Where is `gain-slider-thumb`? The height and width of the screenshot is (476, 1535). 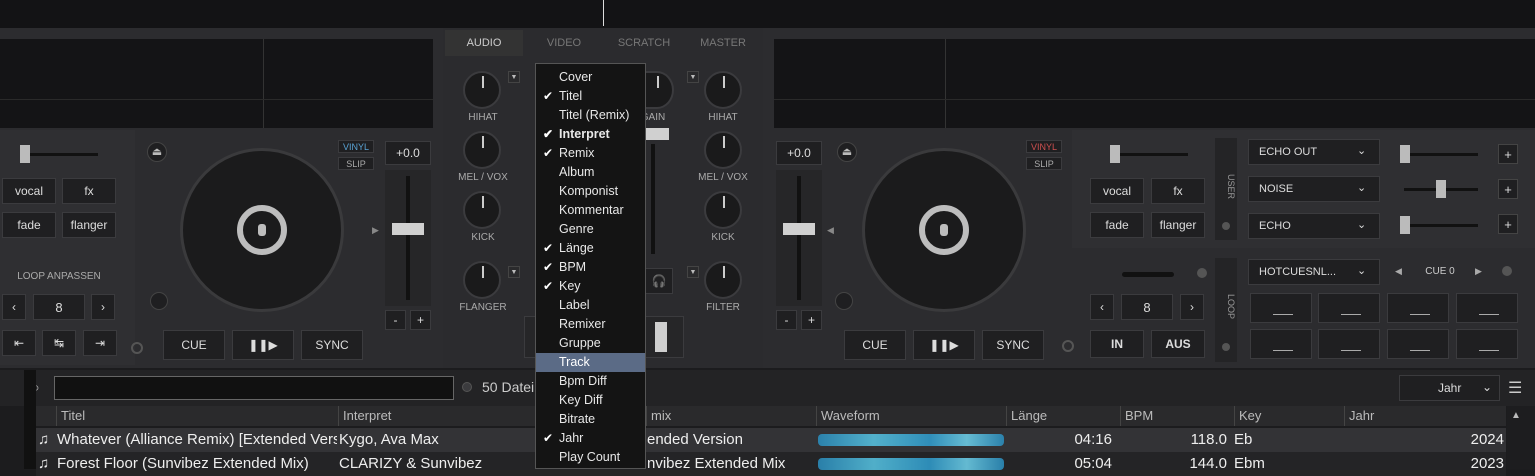
gain-slider-thumb is located at coordinates (657, 134).